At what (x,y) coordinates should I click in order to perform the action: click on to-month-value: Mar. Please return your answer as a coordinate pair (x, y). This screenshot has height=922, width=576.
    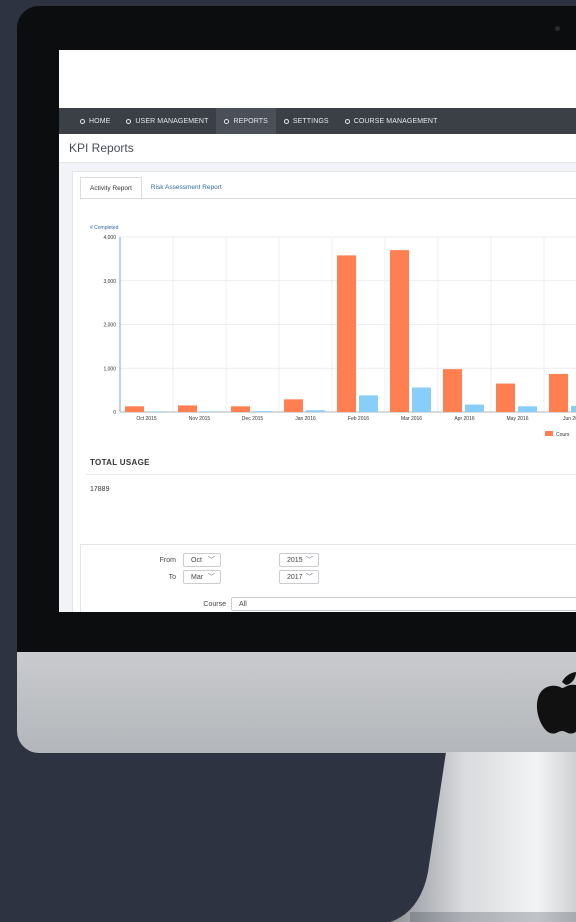
    Looking at the image, I should click on (197, 577).